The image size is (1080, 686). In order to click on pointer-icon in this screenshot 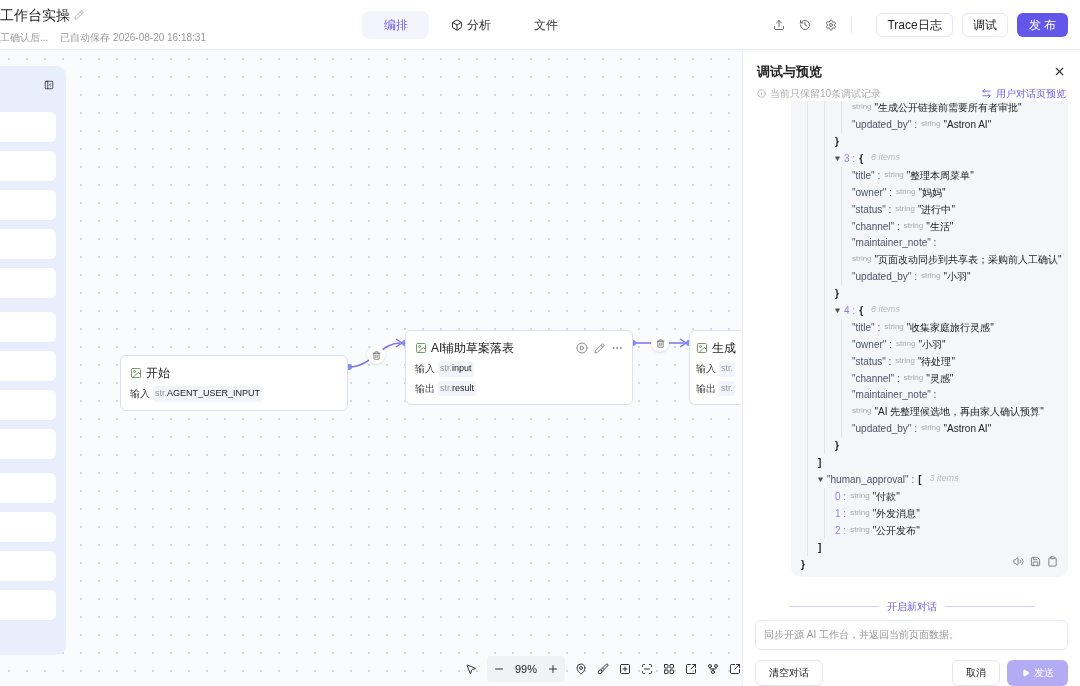, I will do `click(471, 669)`.